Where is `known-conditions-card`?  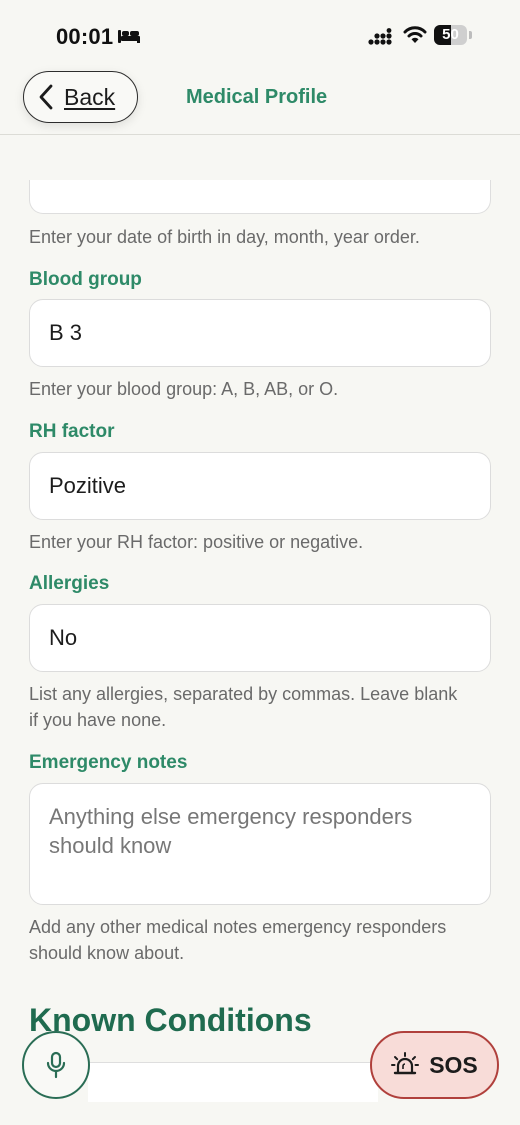 known-conditions-card is located at coordinates (233, 1082).